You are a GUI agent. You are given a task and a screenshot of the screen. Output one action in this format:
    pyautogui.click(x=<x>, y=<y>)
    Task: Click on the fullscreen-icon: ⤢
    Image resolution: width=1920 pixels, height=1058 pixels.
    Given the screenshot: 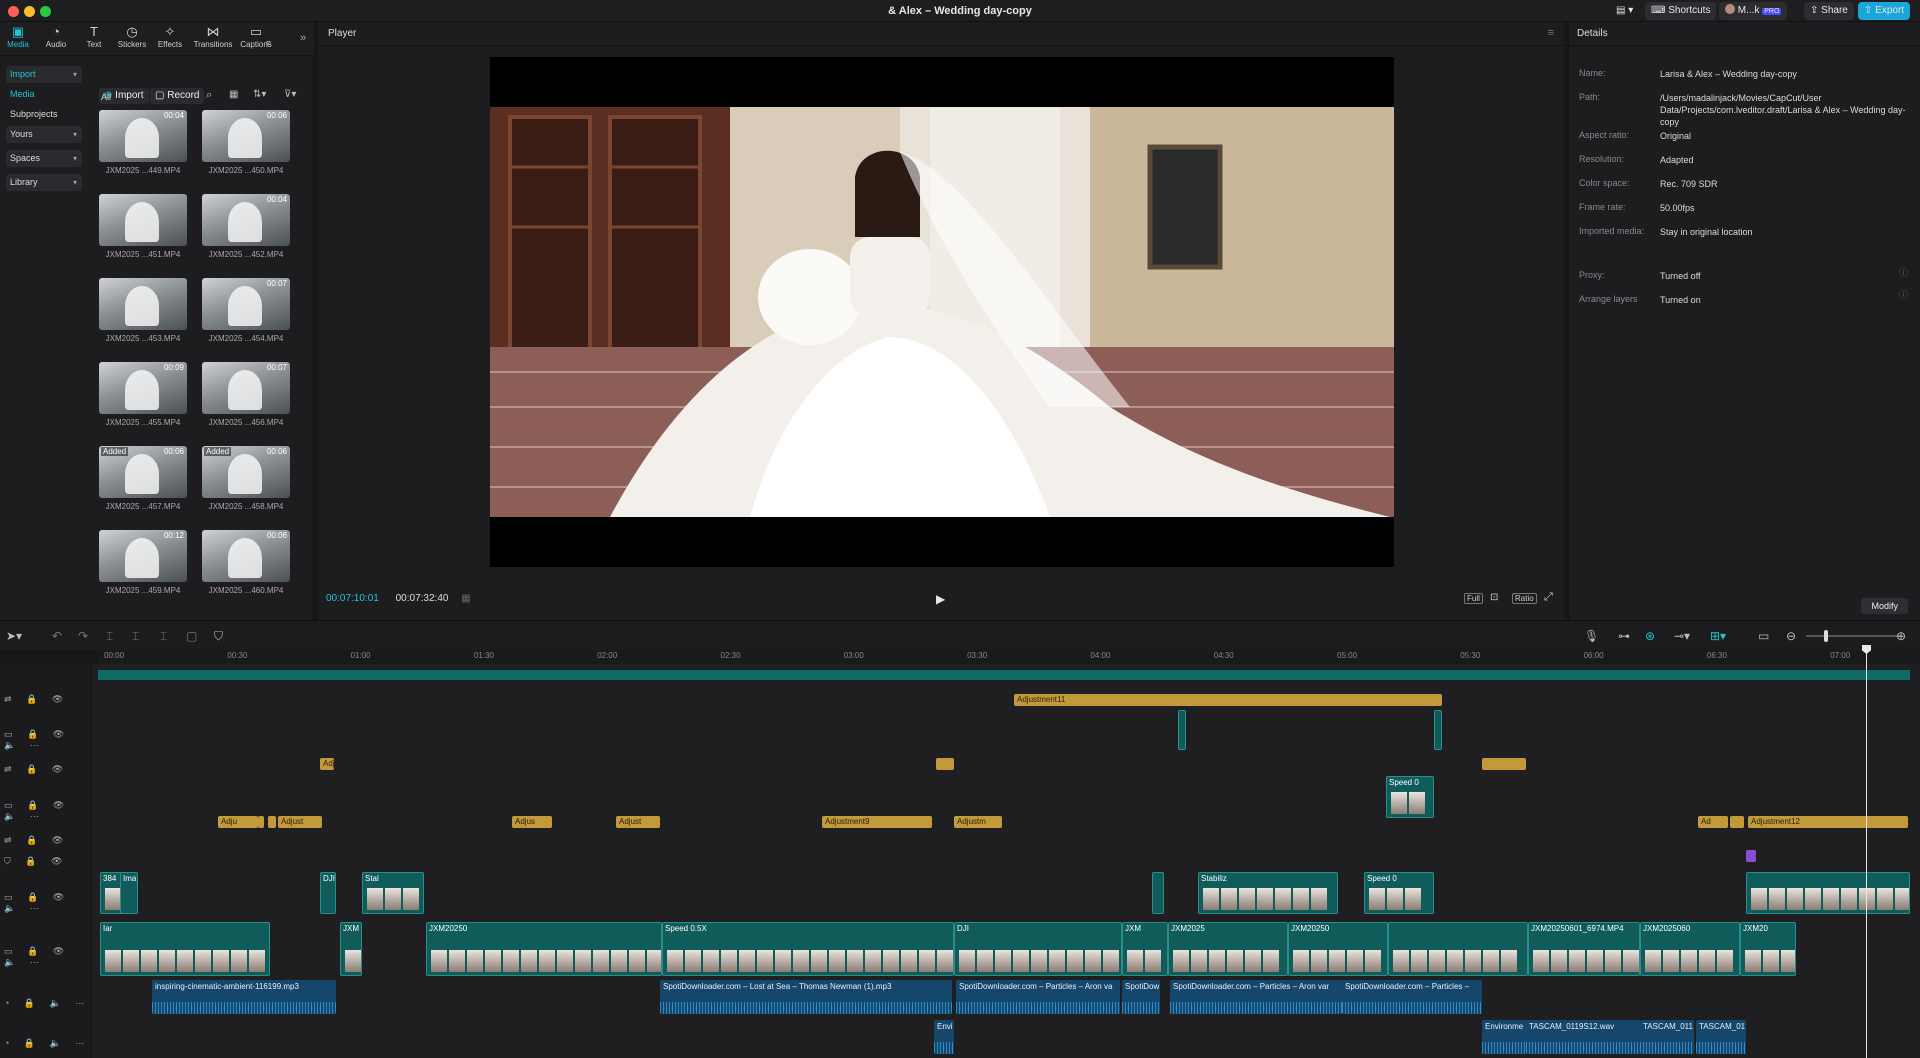 What is the action you would take?
    pyautogui.click(x=1548, y=597)
    